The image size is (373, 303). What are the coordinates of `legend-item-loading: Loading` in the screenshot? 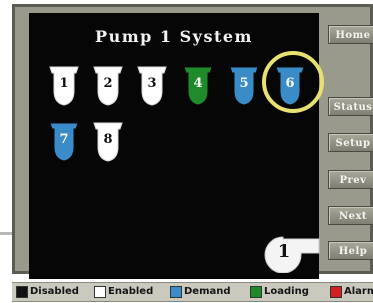 It's located at (279, 292).